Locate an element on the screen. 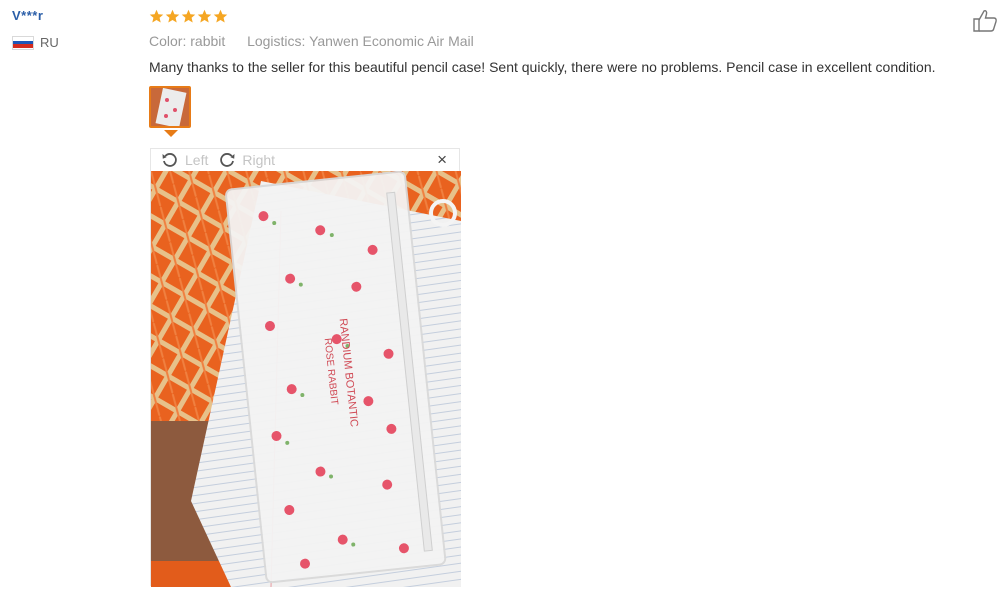 Image resolution: width=1000 pixels, height=598 pixels. thumbnail-pointer is located at coordinates (171, 133).